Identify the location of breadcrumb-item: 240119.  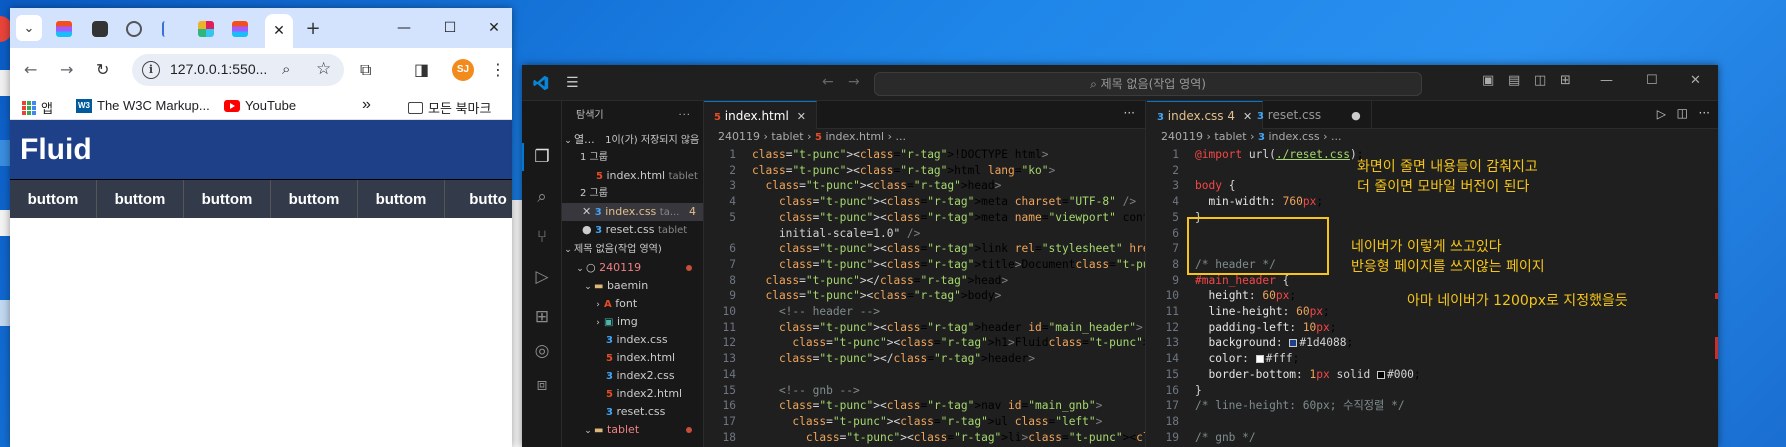
(739, 136).